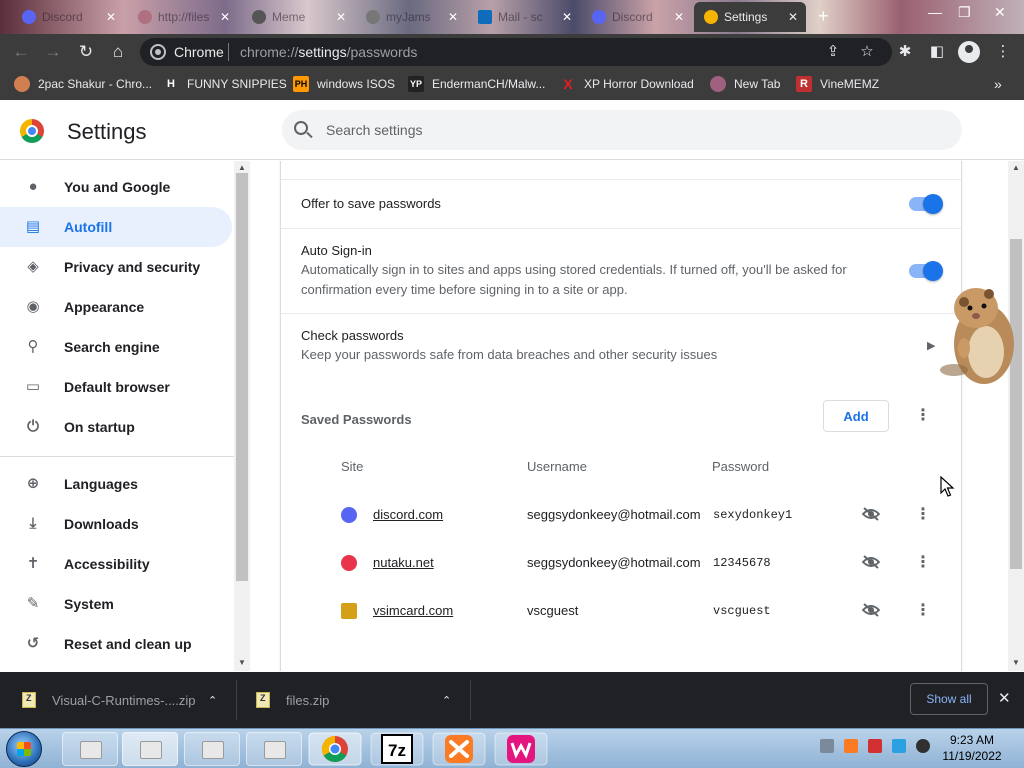 This screenshot has width=1024, height=768. What do you see at coordinates (972, 748) in the screenshot?
I see `taskbar-clock: 9:23 AM 11/19/2022` at bounding box center [972, 748].